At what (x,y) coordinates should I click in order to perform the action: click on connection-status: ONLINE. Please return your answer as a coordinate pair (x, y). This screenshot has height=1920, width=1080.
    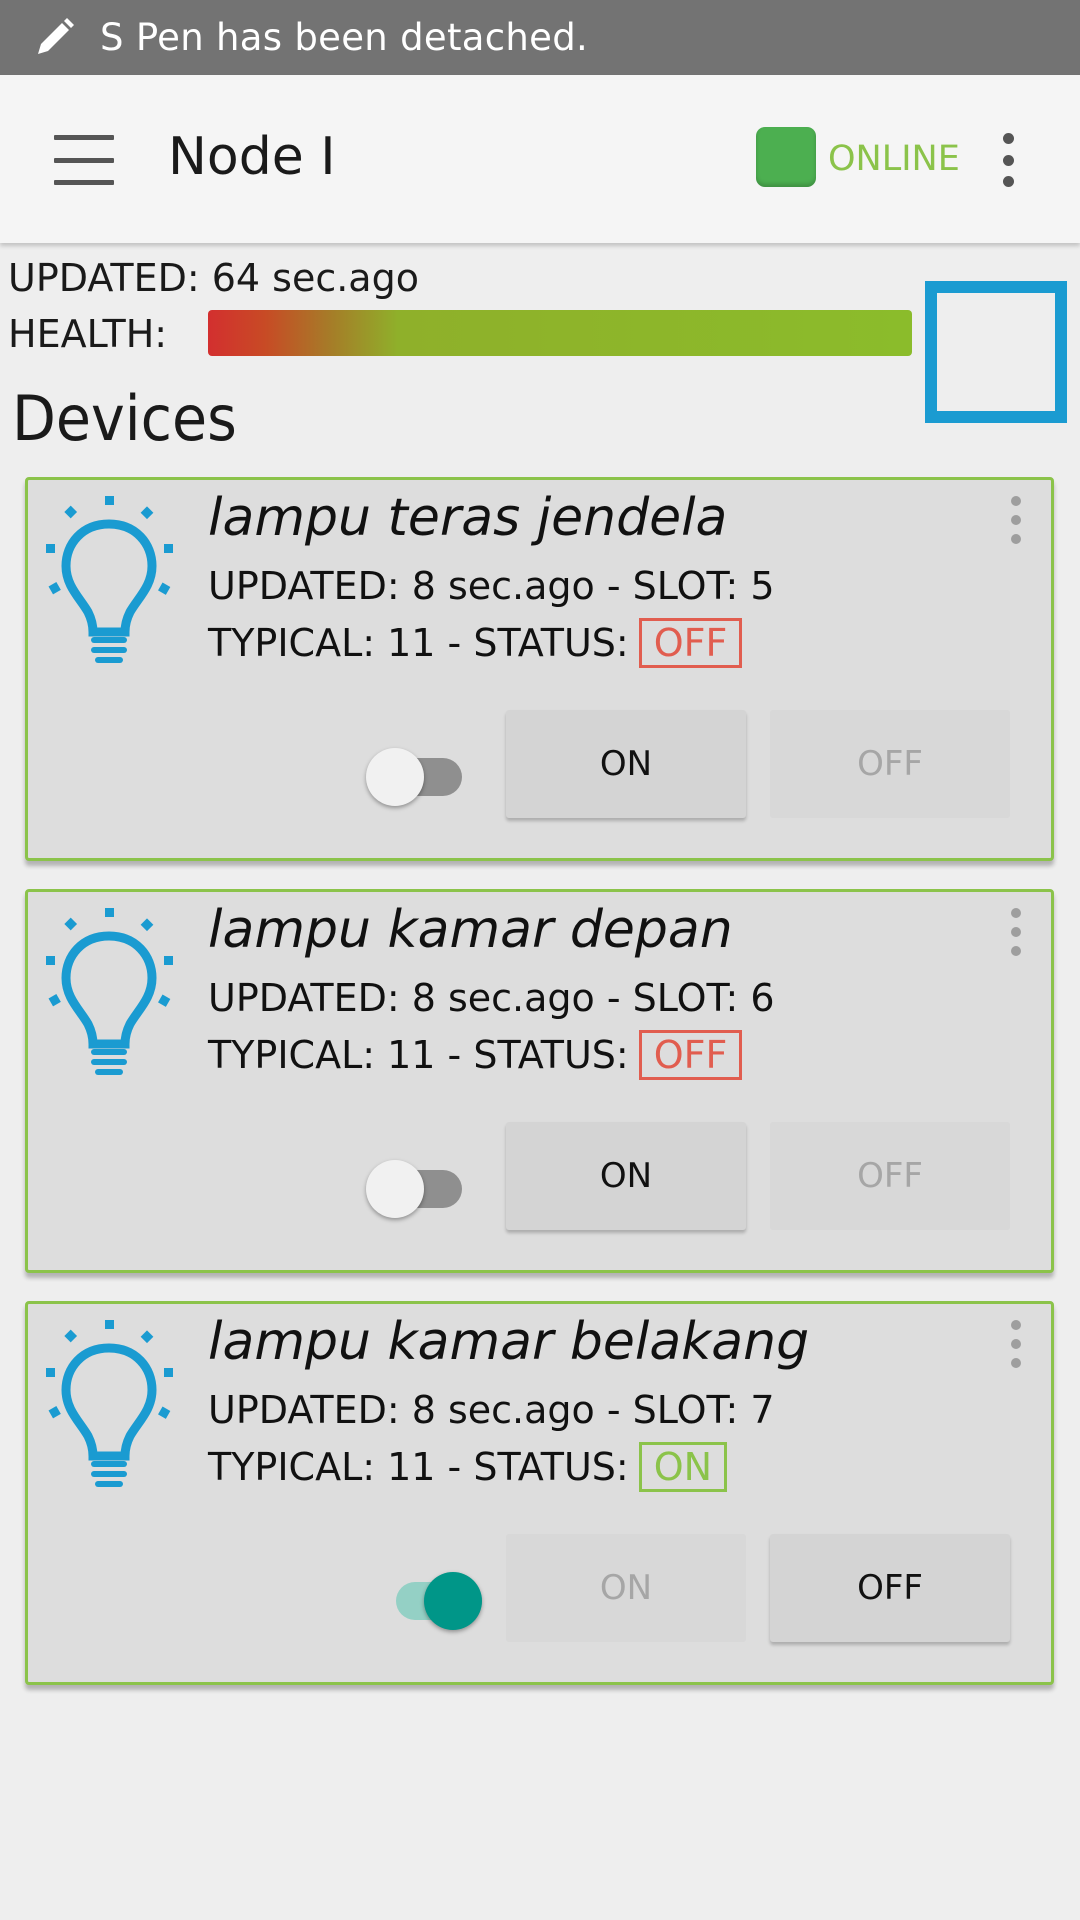
    Looking at the image, I should click on (894, 159).